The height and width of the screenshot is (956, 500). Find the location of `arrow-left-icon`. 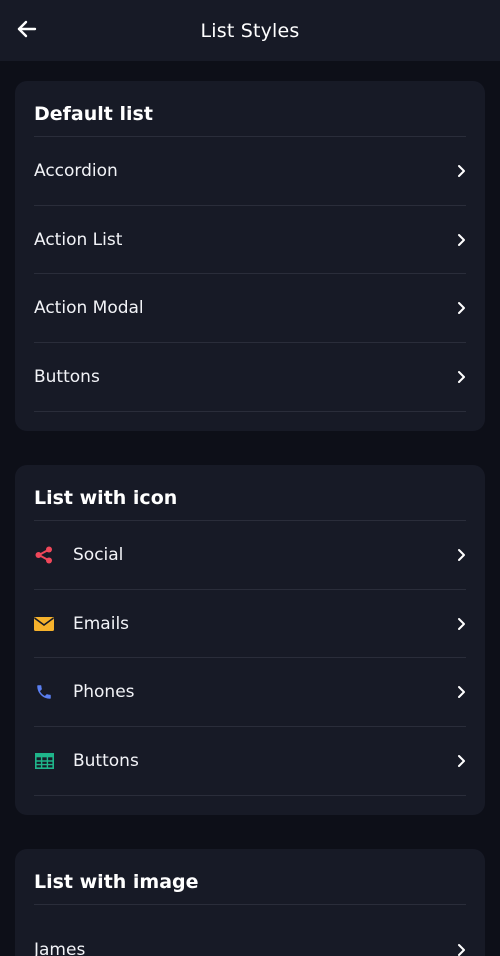

arrow-left-icon is located at coordinates (27, 29).